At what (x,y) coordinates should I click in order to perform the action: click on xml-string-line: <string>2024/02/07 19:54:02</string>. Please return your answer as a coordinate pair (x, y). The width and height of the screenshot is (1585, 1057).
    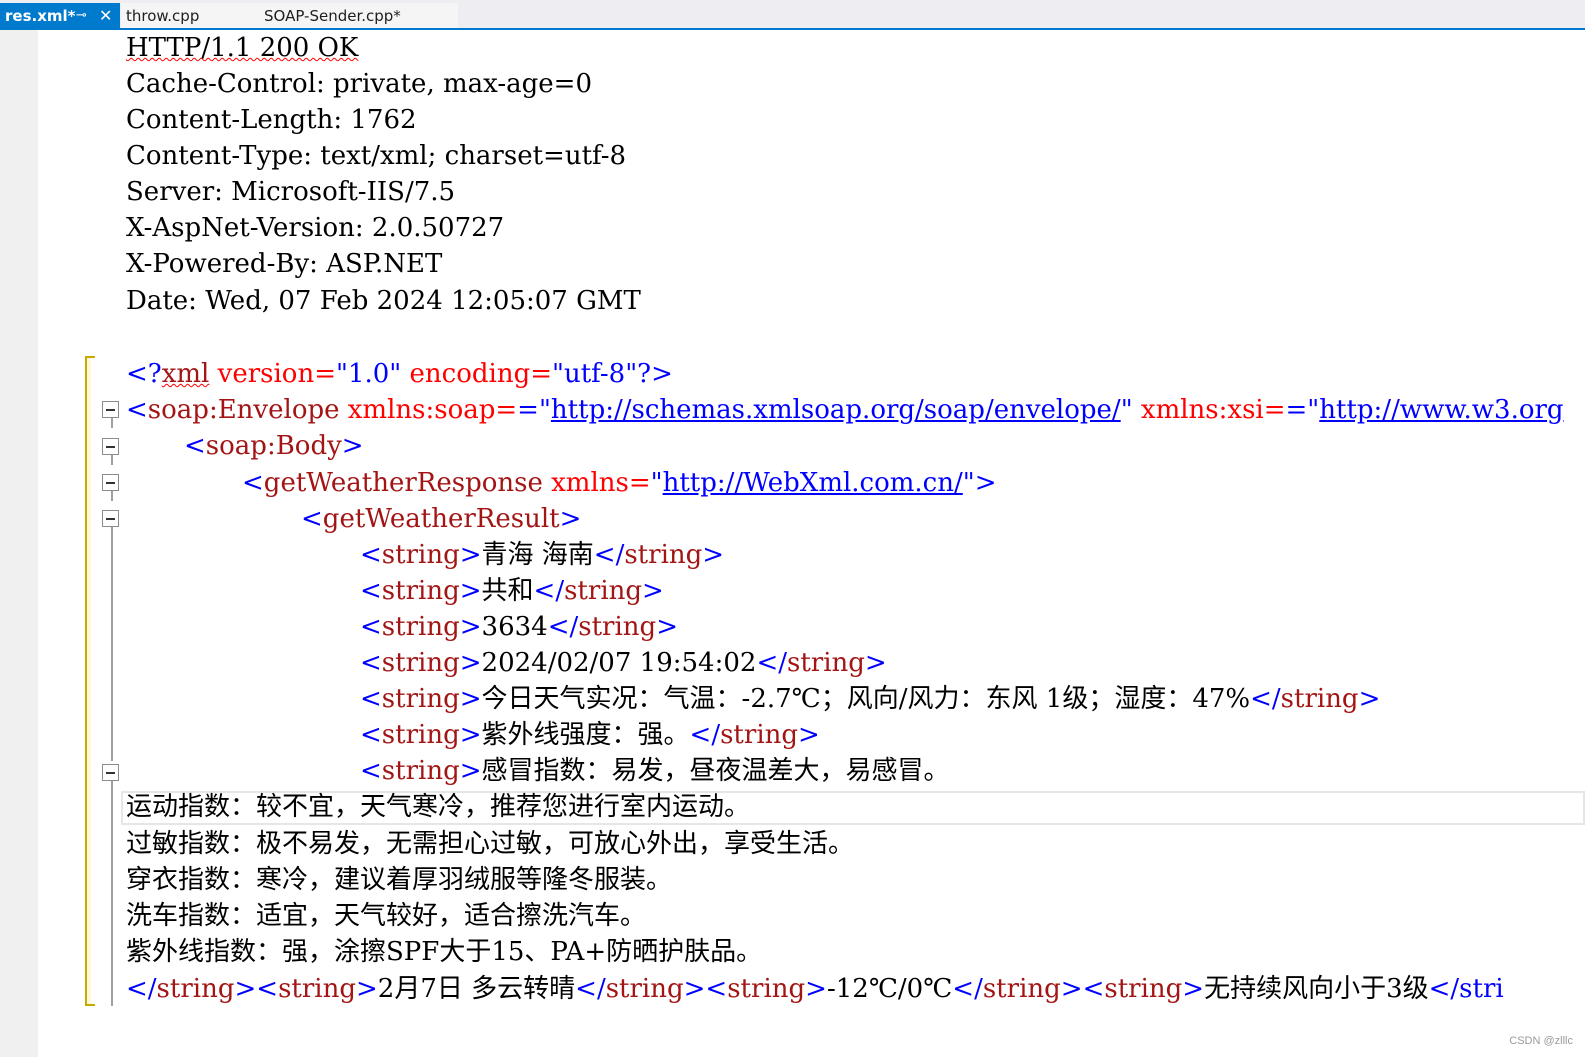
    Looking at the image, I should click on (623, 663).